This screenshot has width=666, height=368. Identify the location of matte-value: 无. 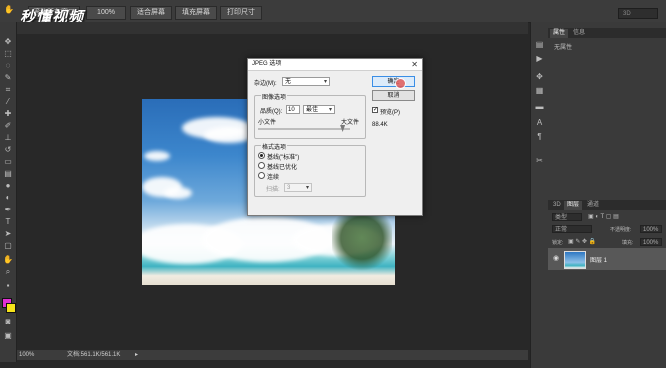
(288, 82).